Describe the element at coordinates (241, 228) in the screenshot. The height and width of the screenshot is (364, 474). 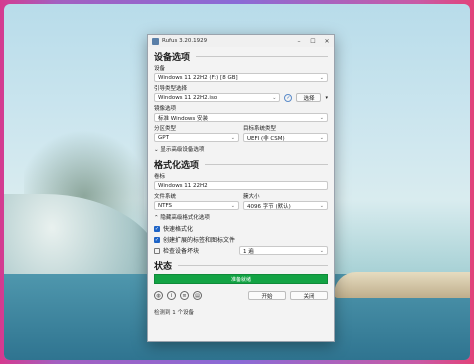
I see `quick-format-checkbox: ✓ 快速格式化` at that location.